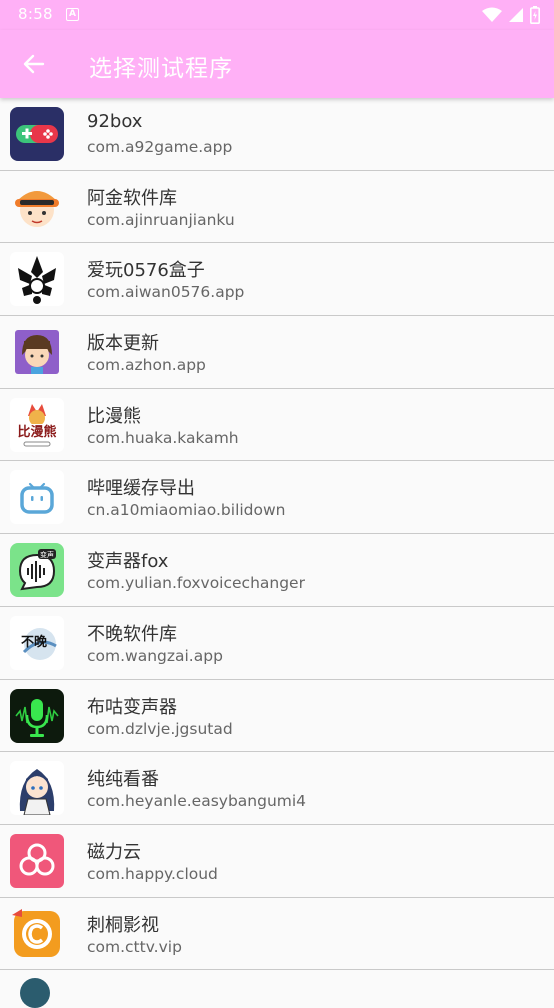 This screenshot has height=1008, width=554. I want to click on list-item: 92box com.a92game.app, so click(277, 134).